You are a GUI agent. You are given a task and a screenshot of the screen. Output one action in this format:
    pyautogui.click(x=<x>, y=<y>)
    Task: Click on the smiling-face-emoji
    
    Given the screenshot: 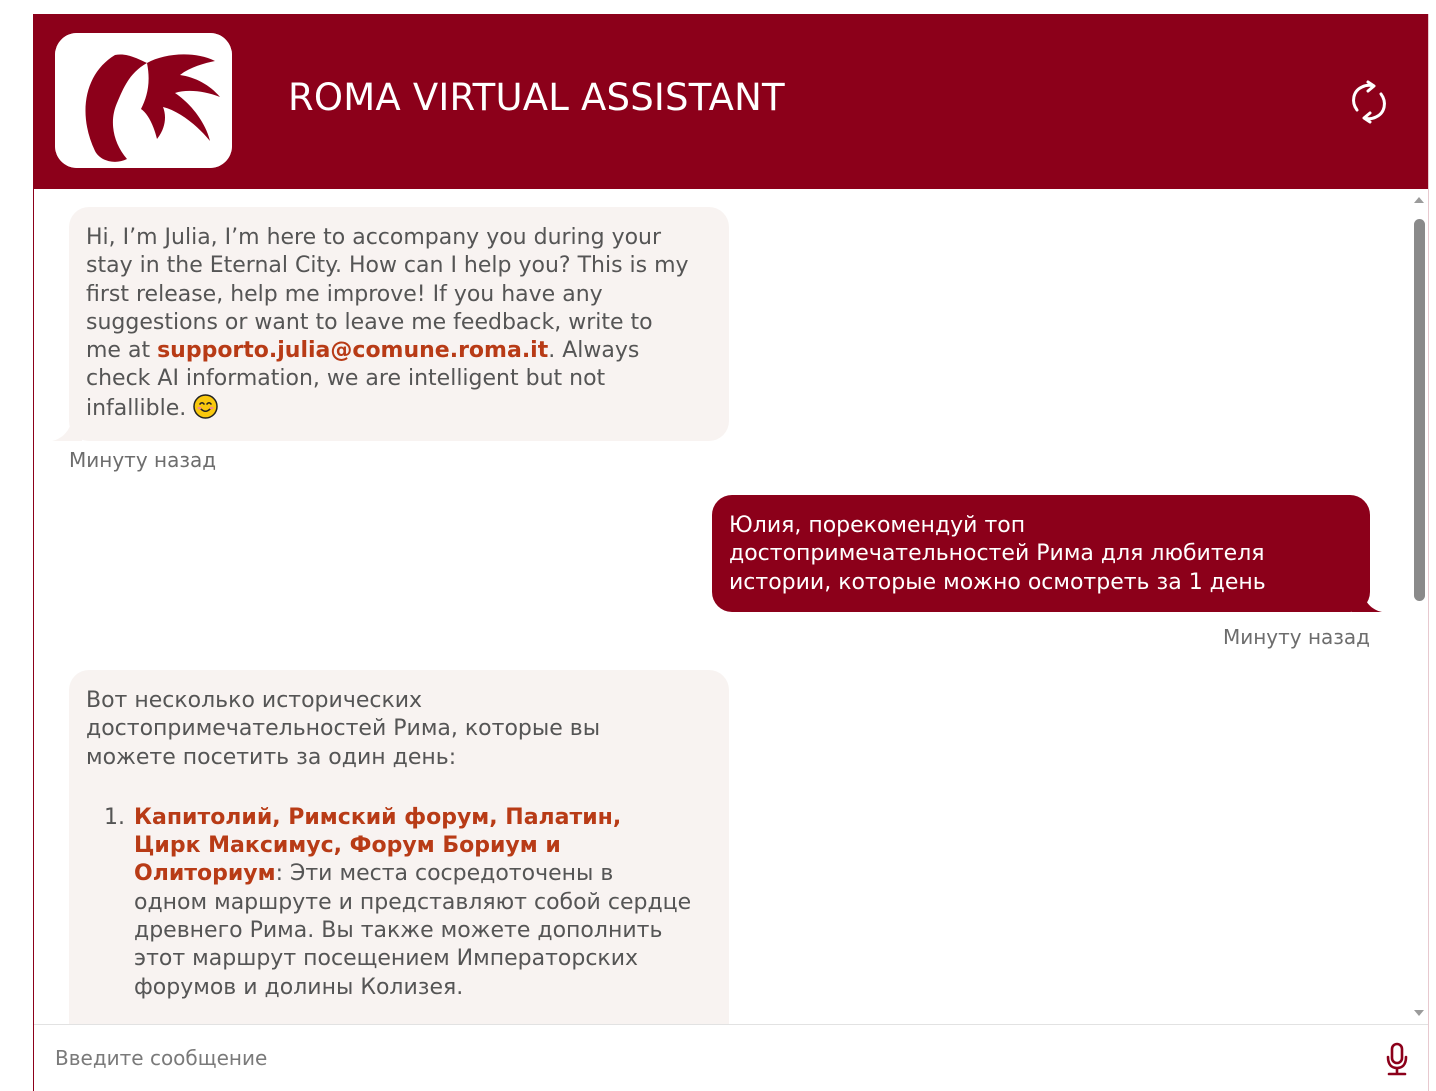 What is the action you would take?
    pyautogui.click(x=205, y=406)
    